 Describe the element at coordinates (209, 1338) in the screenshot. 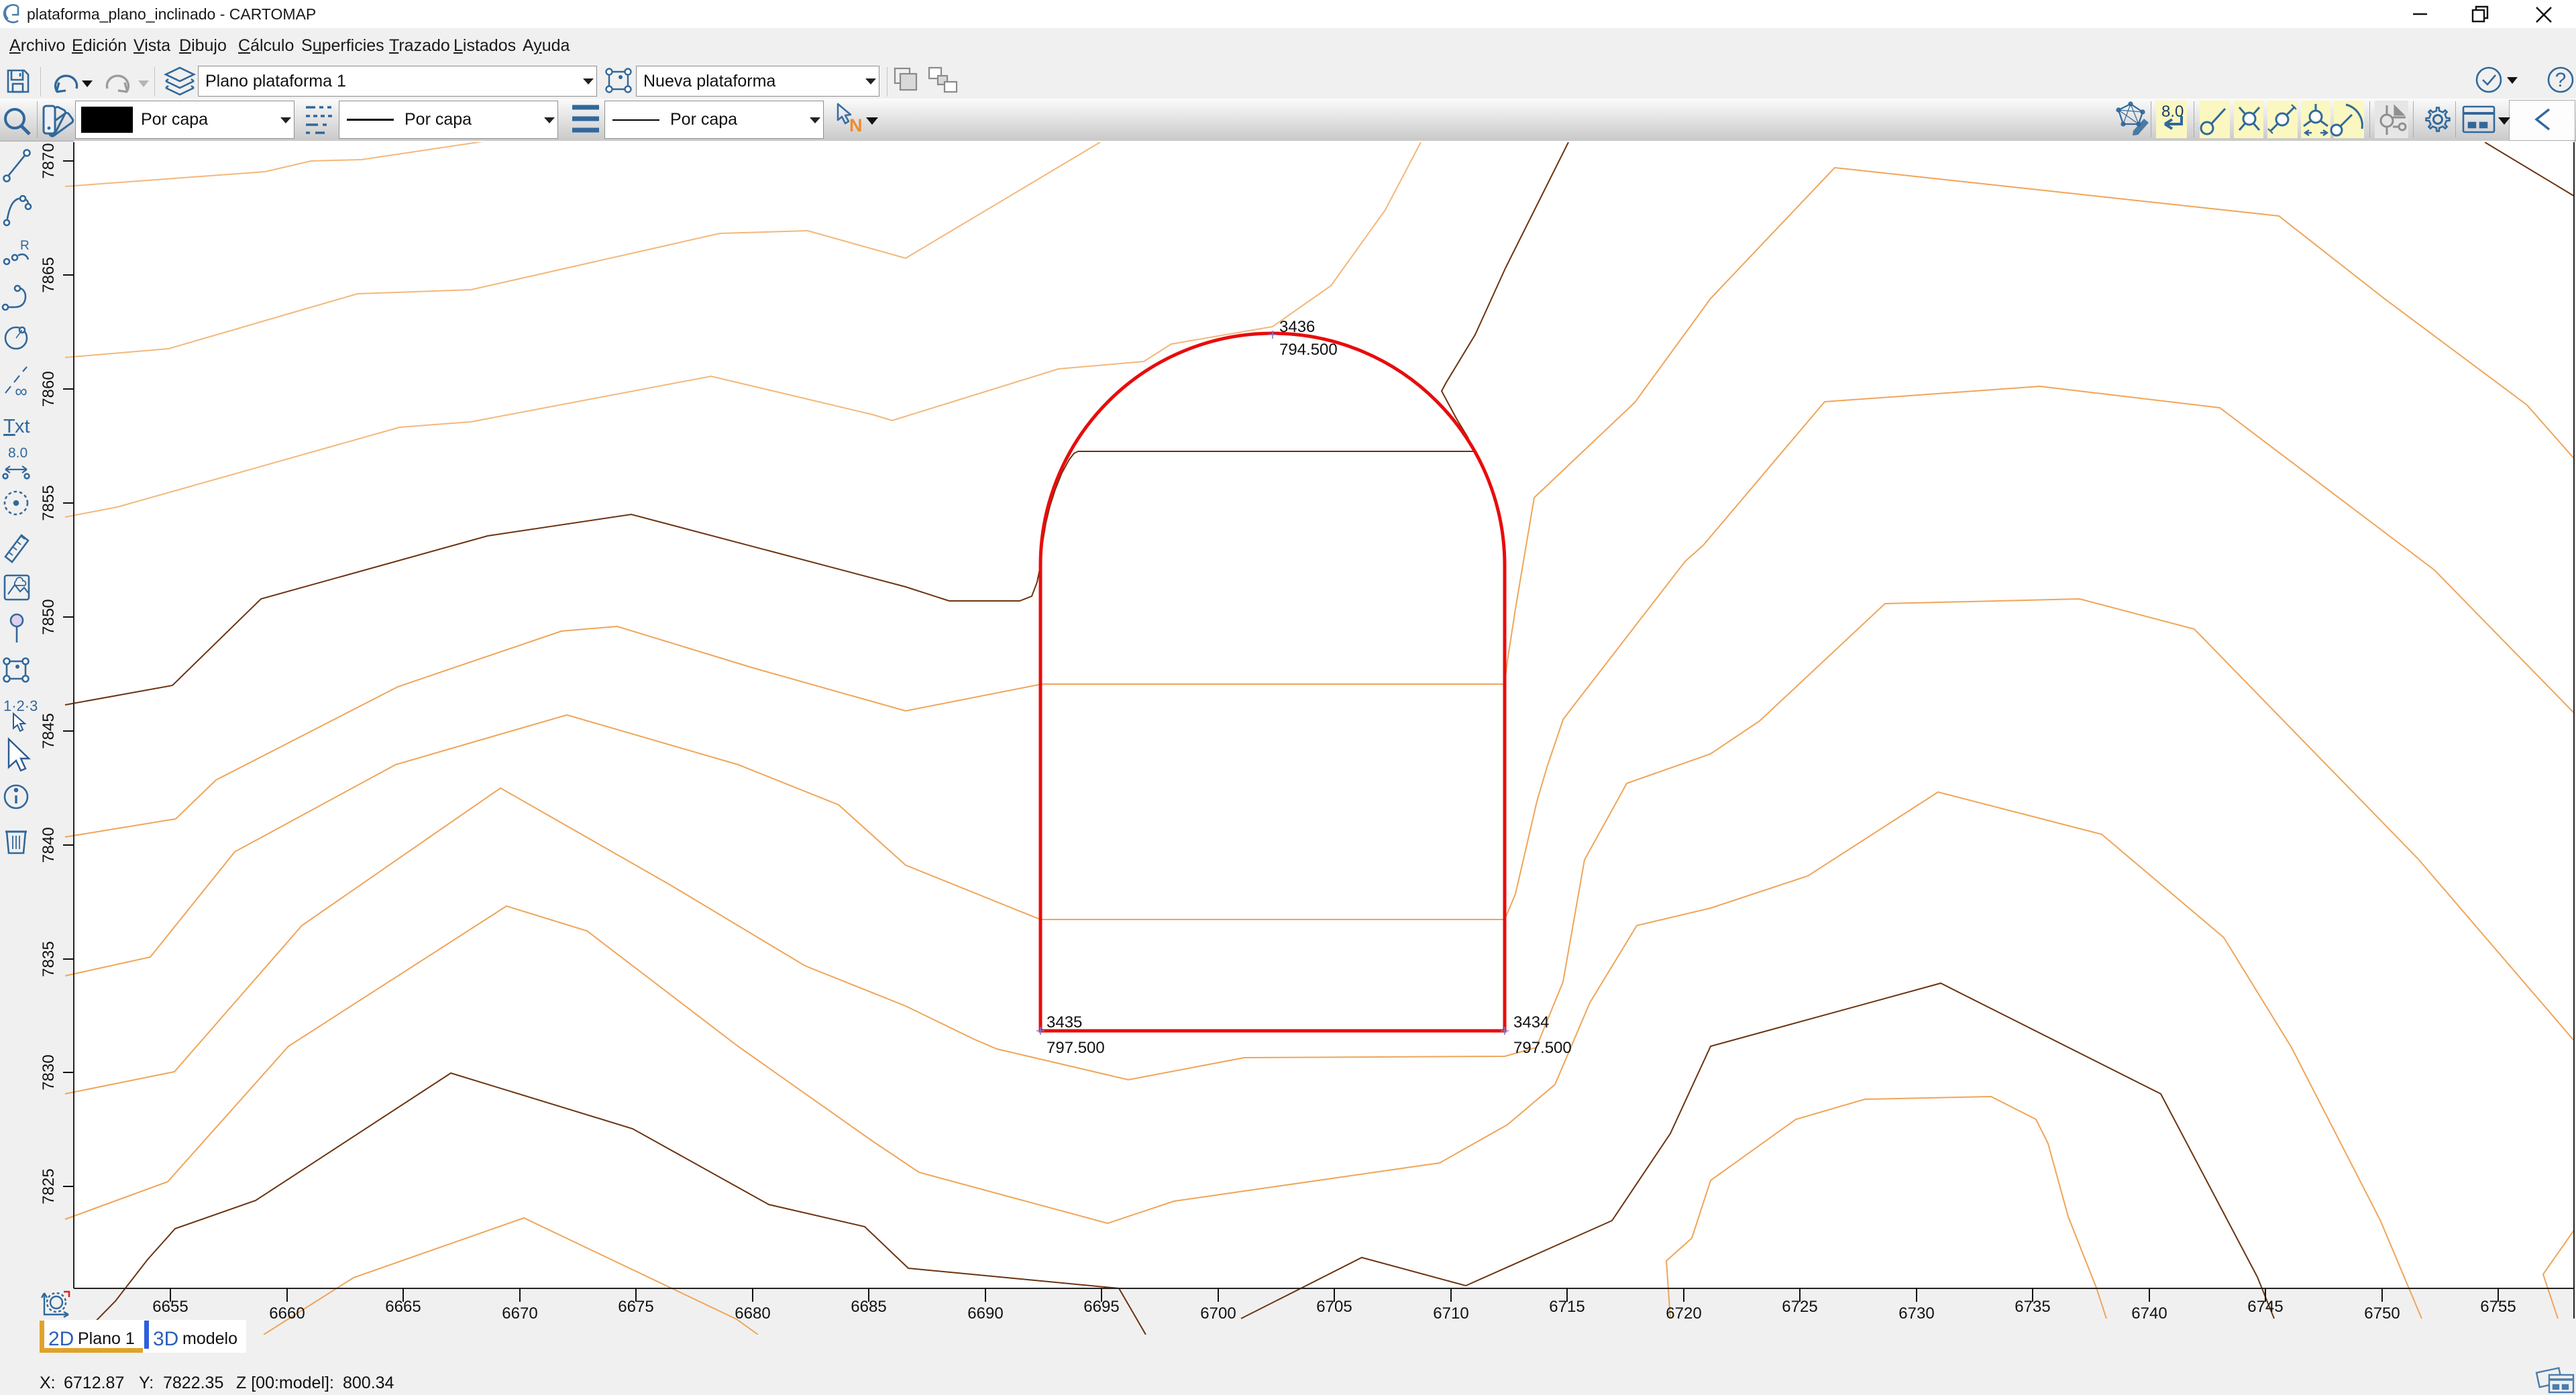

I see `svg-text: modelo` at that location.